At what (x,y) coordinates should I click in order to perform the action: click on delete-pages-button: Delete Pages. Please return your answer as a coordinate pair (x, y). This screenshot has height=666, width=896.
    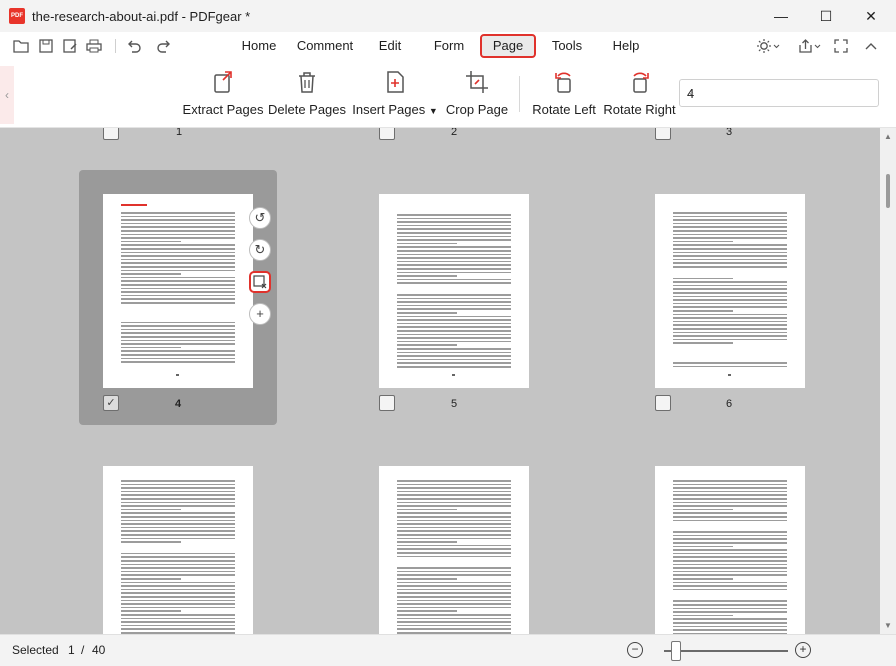
    Looking at the image, I should click on (307, 90).